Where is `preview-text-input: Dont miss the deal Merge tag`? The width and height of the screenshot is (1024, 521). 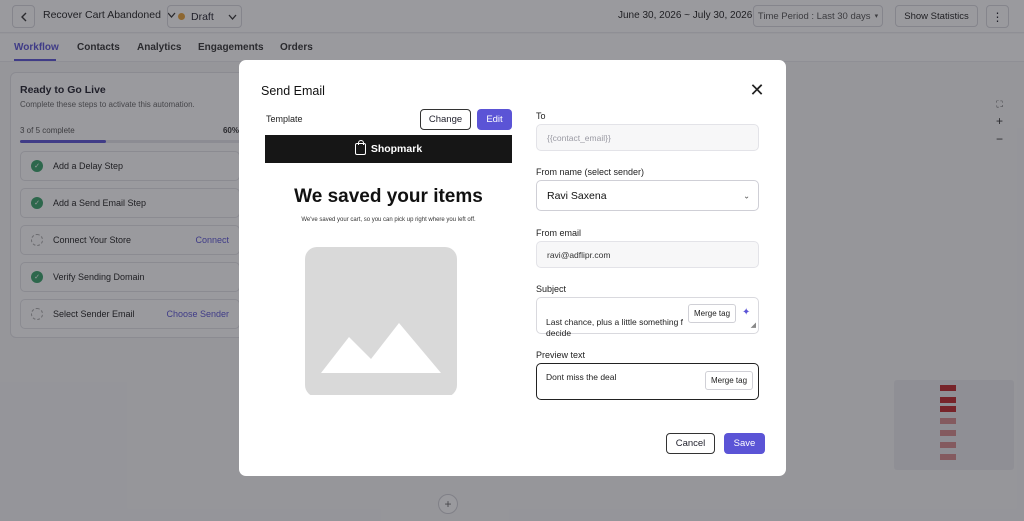
preview-text-input: Dont miss the deal Merge tag is located at coordinates (647, 381).